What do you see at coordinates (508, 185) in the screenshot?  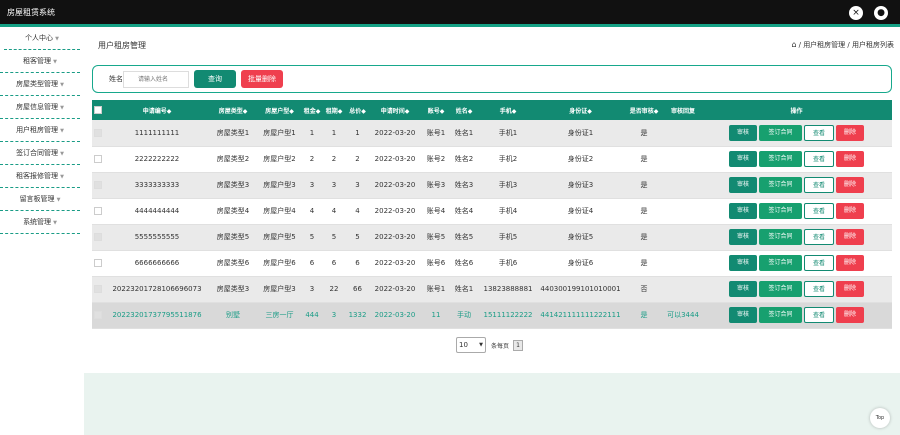 I see `table-cell: 手机3` at bounding box center [508, 185].